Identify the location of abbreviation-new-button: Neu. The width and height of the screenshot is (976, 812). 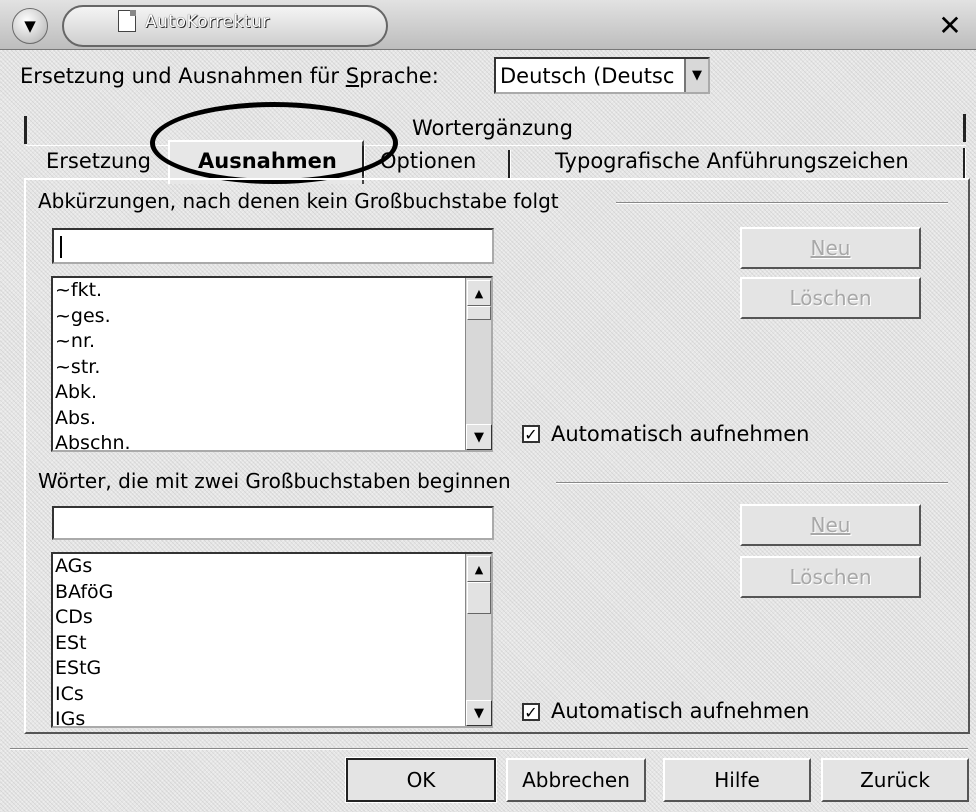
(830, 248).